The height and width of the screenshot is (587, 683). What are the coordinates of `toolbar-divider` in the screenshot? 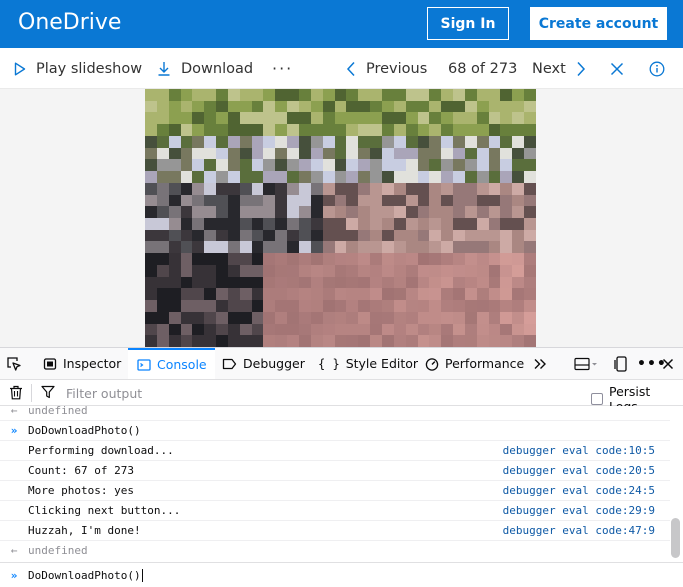 It's located at (31, 393).